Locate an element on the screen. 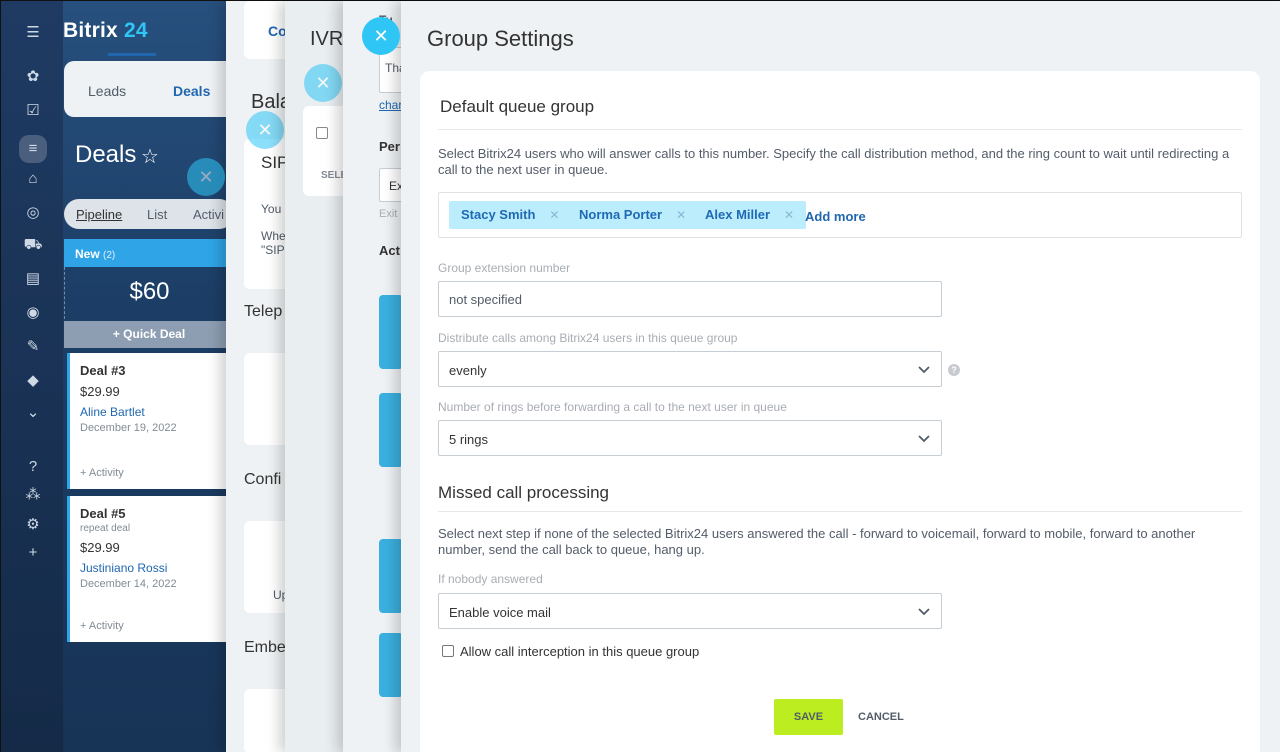 The image size is (1280, 752). bank-icon: ⌂ is located at coordinates (33, 179).